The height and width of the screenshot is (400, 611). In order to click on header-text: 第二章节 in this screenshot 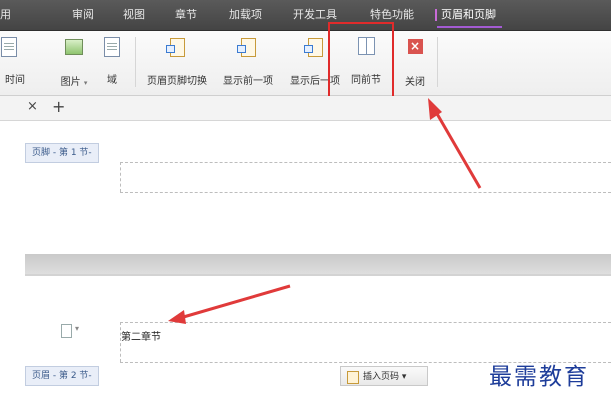, I will do `click(141, 335)`.